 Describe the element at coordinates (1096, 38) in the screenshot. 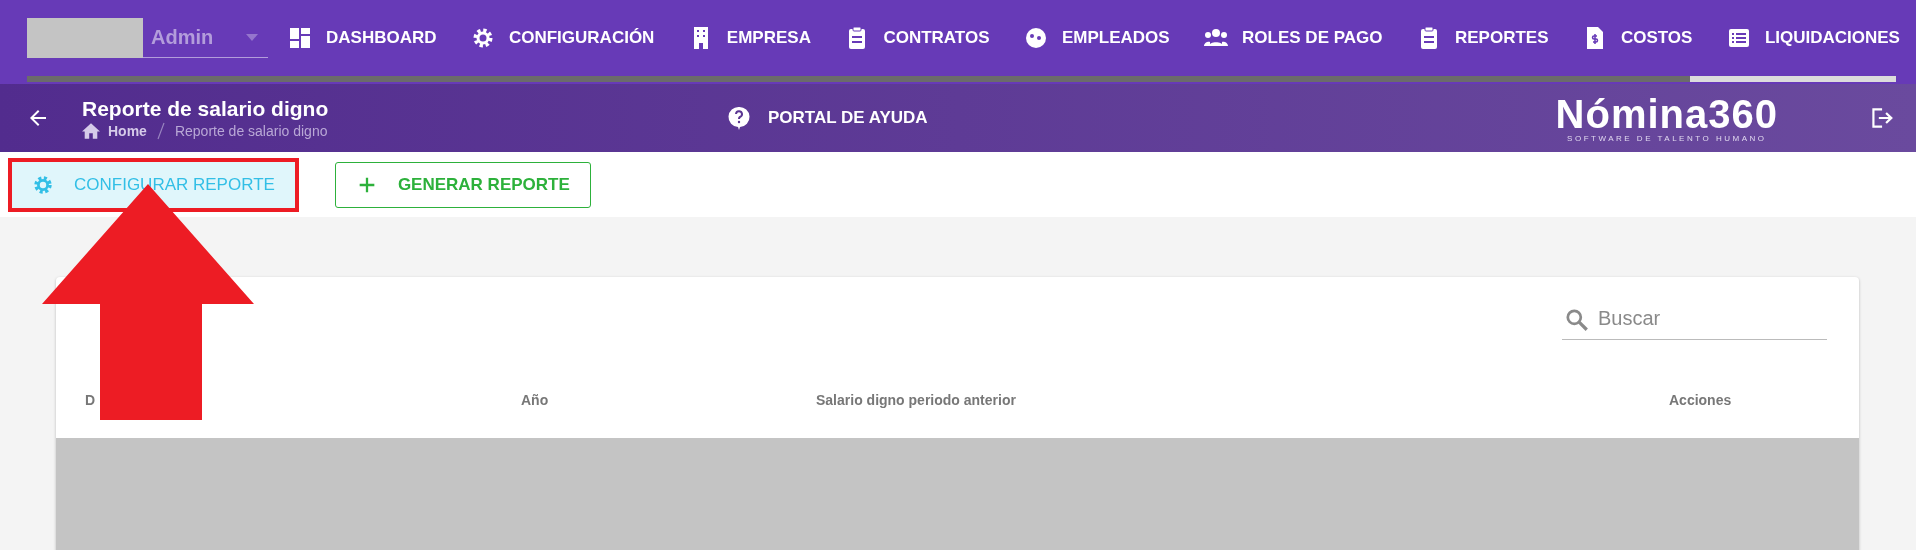

I see `nav-item: EMPLEADOS` at that location.